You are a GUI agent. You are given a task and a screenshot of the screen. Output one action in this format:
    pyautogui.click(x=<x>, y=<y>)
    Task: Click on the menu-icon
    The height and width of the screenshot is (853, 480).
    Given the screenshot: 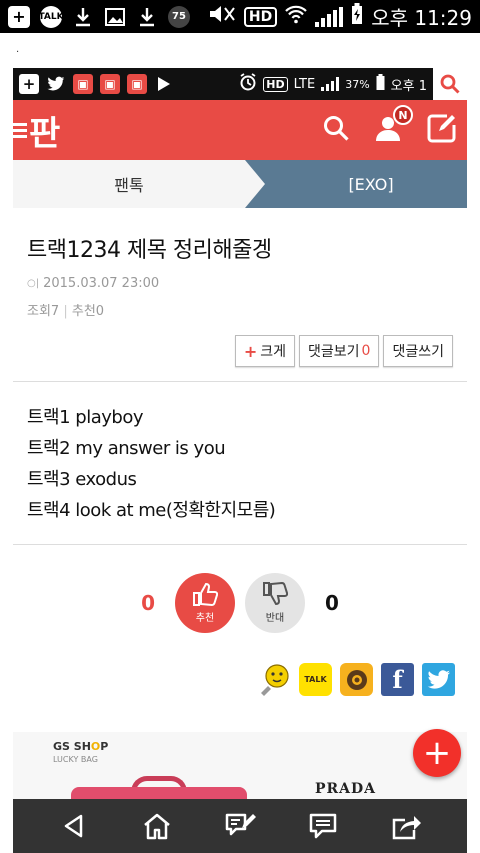 What is the action you would take?
    pyautogui.click(x=20, y=130)
    